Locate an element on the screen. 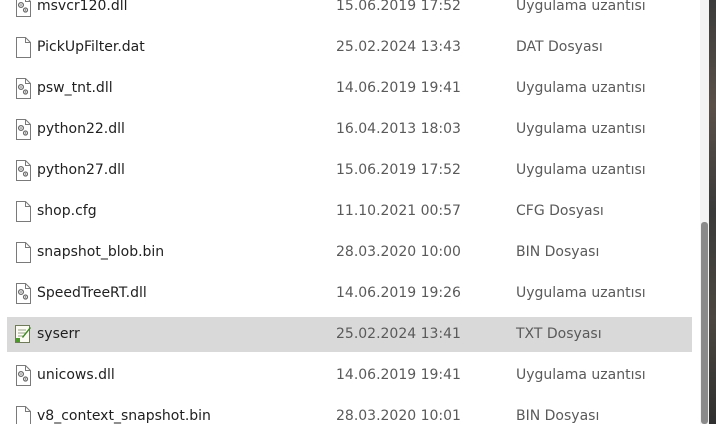  file-name: python22.dll is located at coordinates (81, 129).